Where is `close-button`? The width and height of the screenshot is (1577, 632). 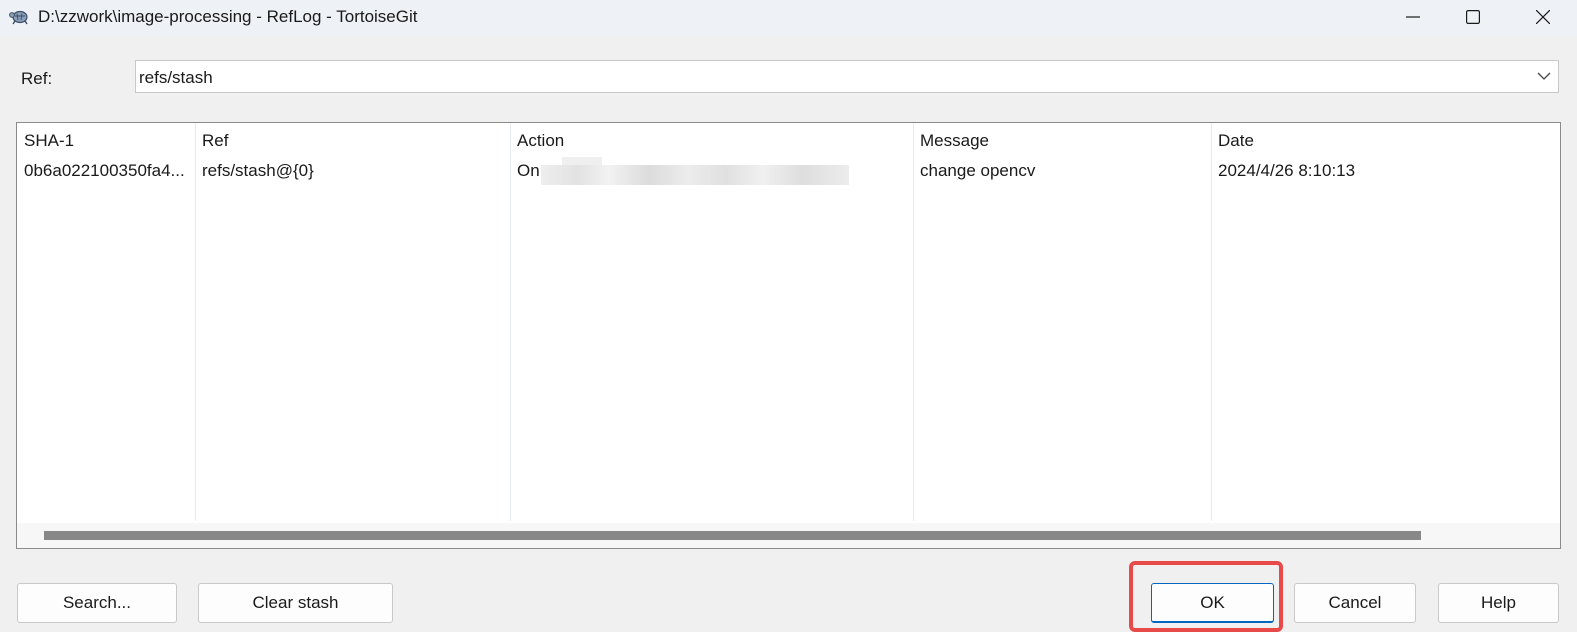
close-button is located at coordinates (1543, 17).